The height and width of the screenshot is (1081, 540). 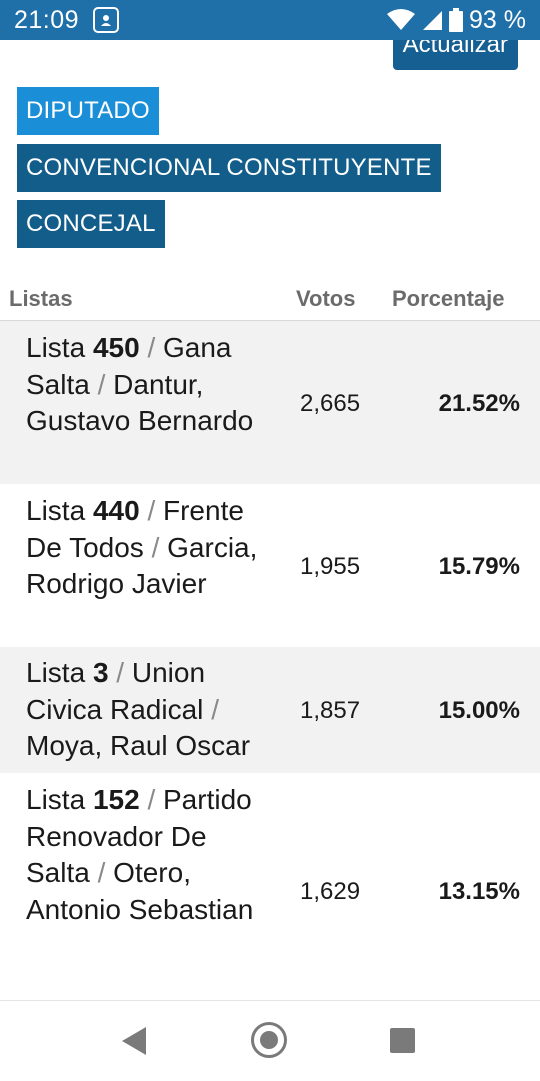 What do you see at coordinates (402, 1040) in the screenshot?
I see `recents-icon` at bounding box center [402, 1040].